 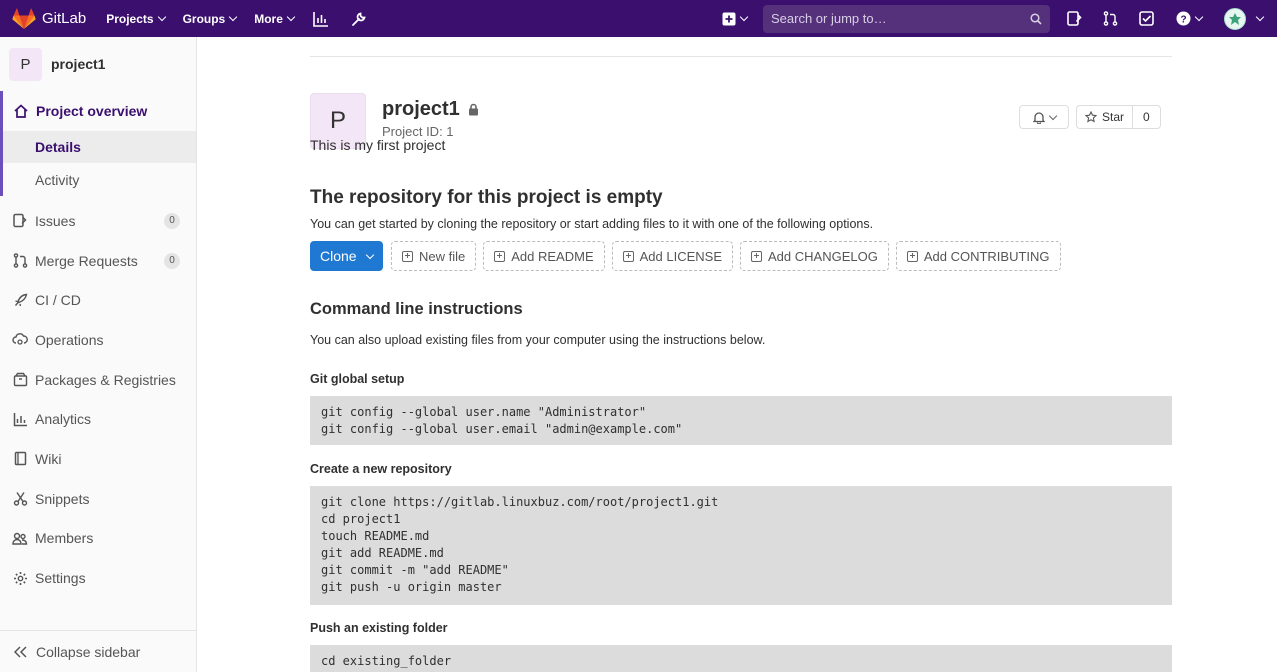 What do you see at coordinates (1074, 19) in the screenshot?
I see `issues-nav-icon` at bounding box center [1074, 19].